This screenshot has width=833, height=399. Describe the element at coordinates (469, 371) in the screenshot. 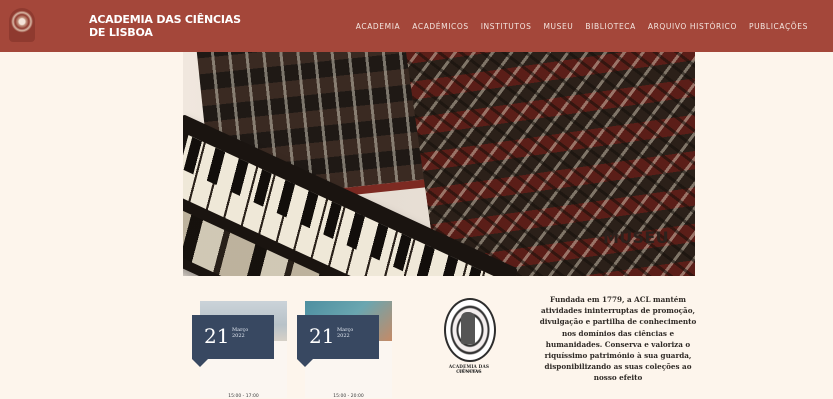

I see `seal-subtitle: DE LISBOA` at that location.